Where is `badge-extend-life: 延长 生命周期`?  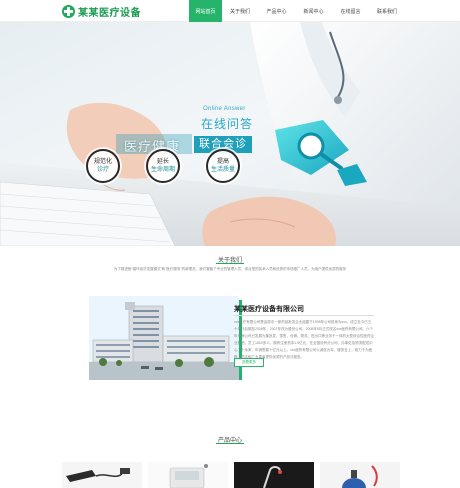
badge-extend-life: 延长 生命周期 is located at coordinates (163, 166).